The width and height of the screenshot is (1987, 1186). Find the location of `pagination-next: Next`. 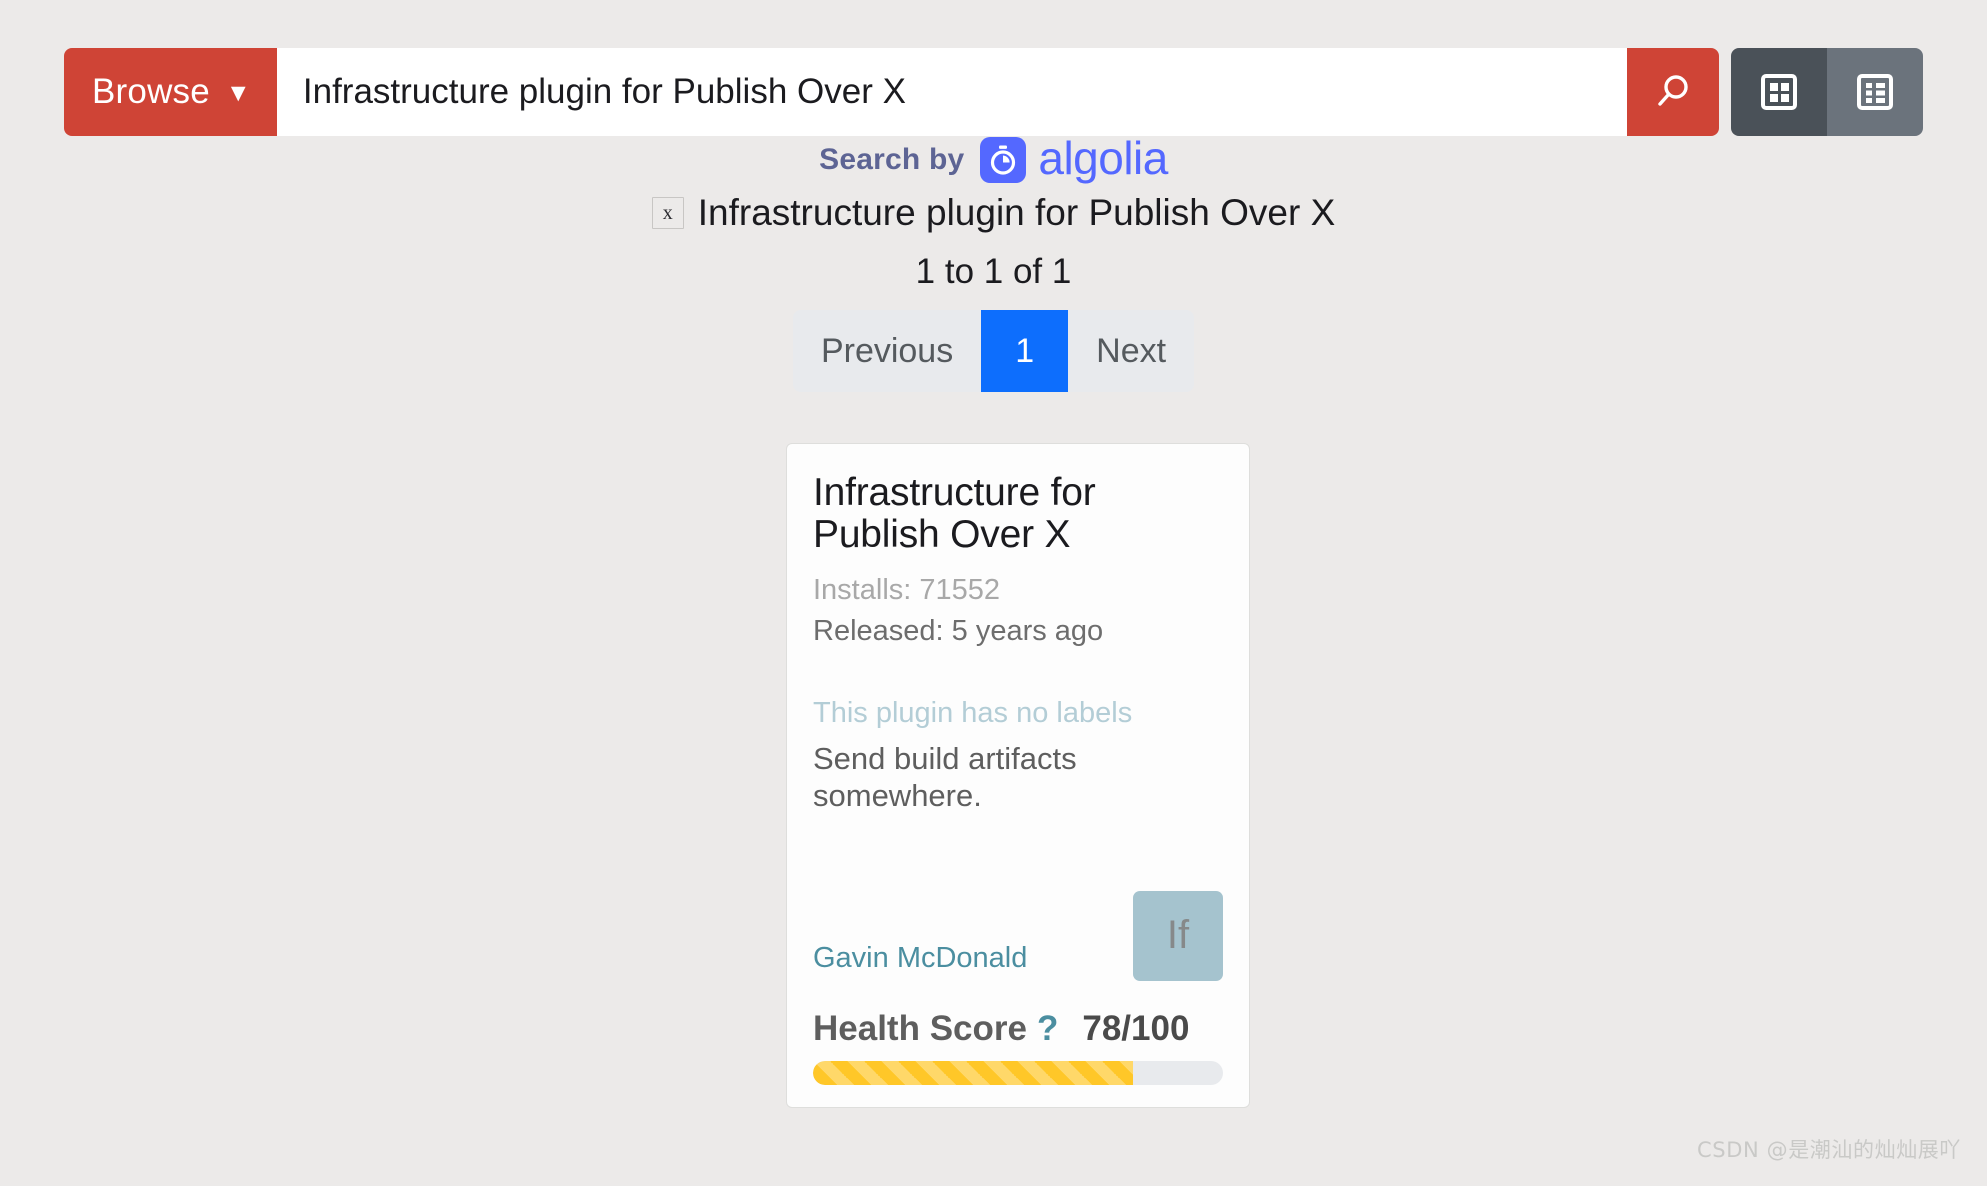

pagination-next: Next is located at coordinates (1131, 351).